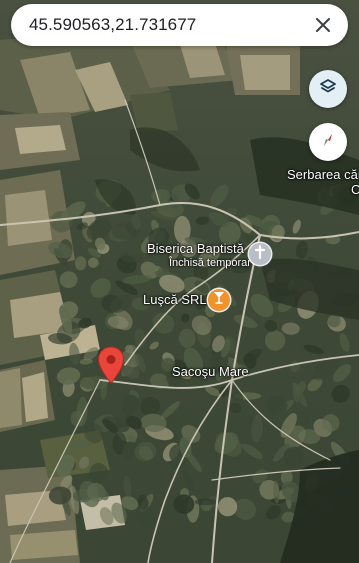 Image resolution: width=359 pixels, height=563 pixels. I want to click on search-input: 45.590563,21.731677, so click(168, 25).